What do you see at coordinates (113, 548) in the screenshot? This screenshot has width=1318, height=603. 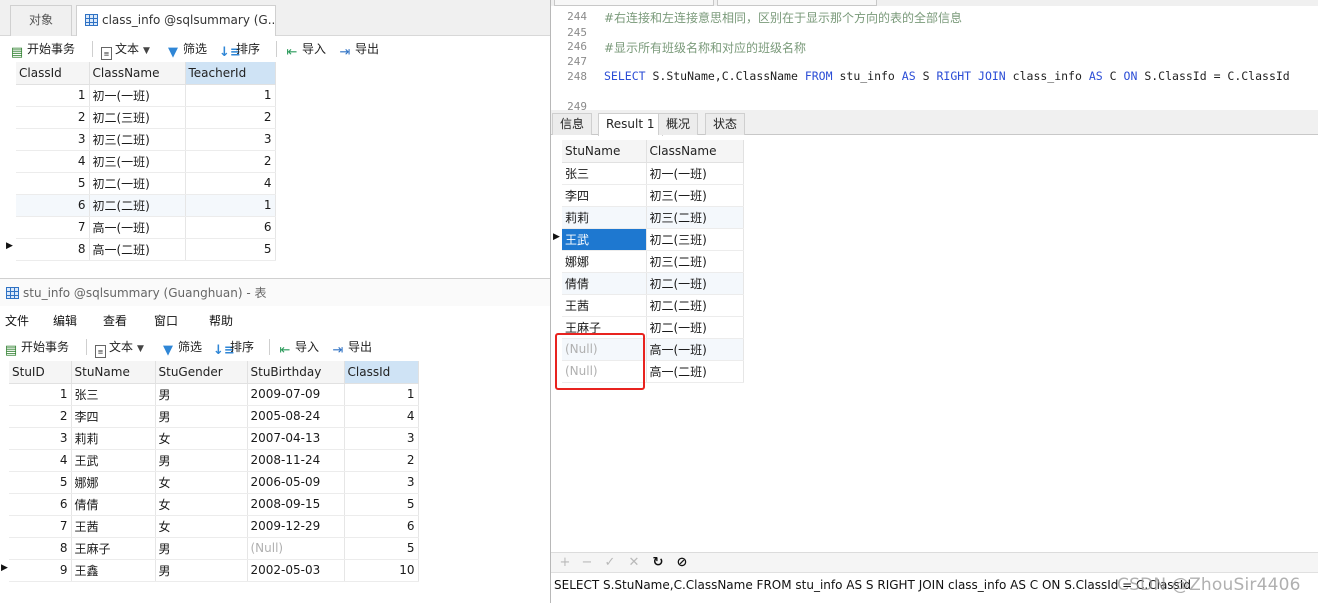 I see `table-cell: 王麻子` at bounding box center [113, 548].